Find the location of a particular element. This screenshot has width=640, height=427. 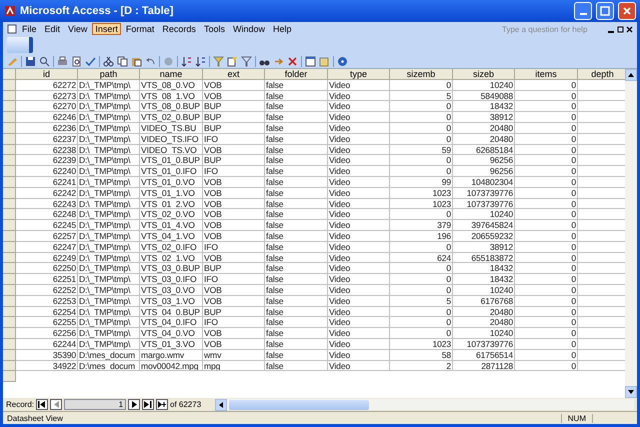

document-icon is located at coordinates (12, 29).